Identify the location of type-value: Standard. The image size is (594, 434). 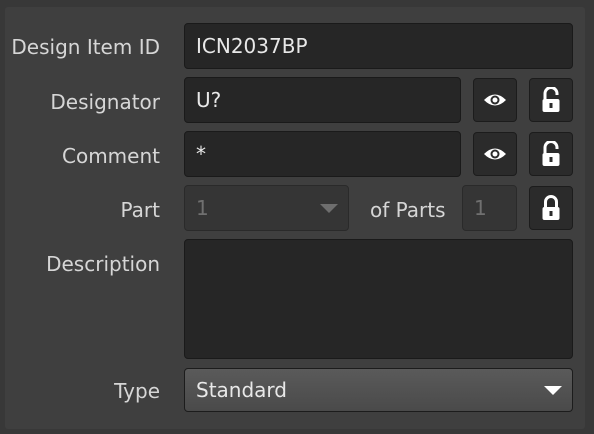
(241, 390).